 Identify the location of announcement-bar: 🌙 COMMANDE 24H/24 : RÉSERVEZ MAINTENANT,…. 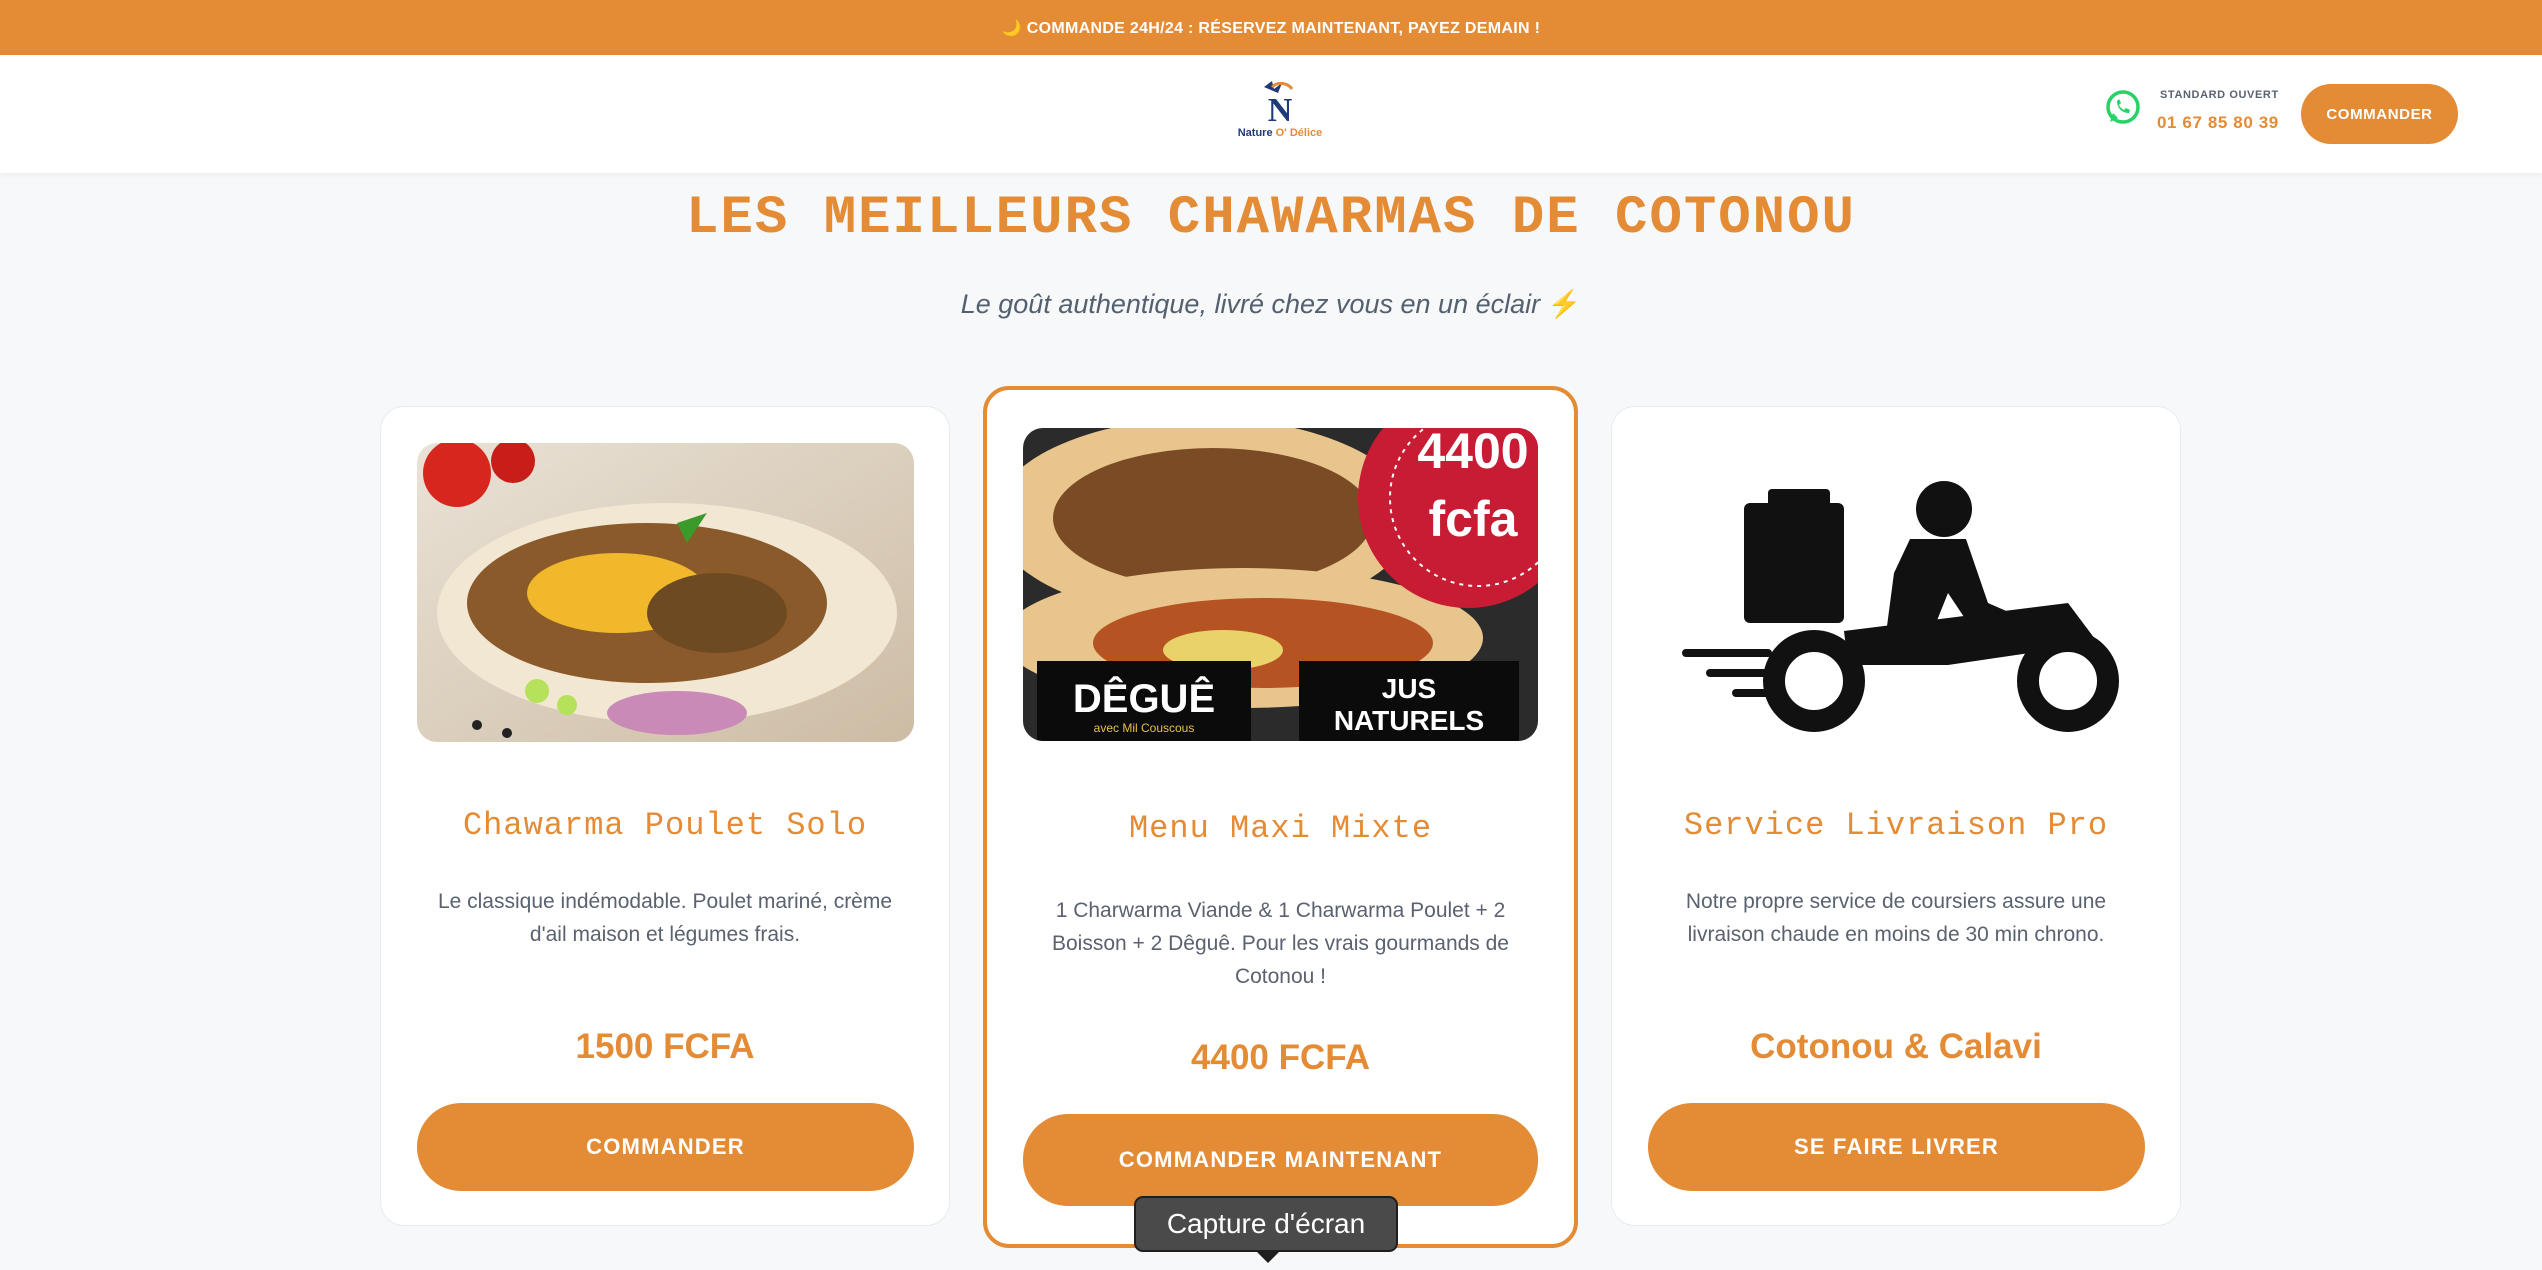
(1271, 27).